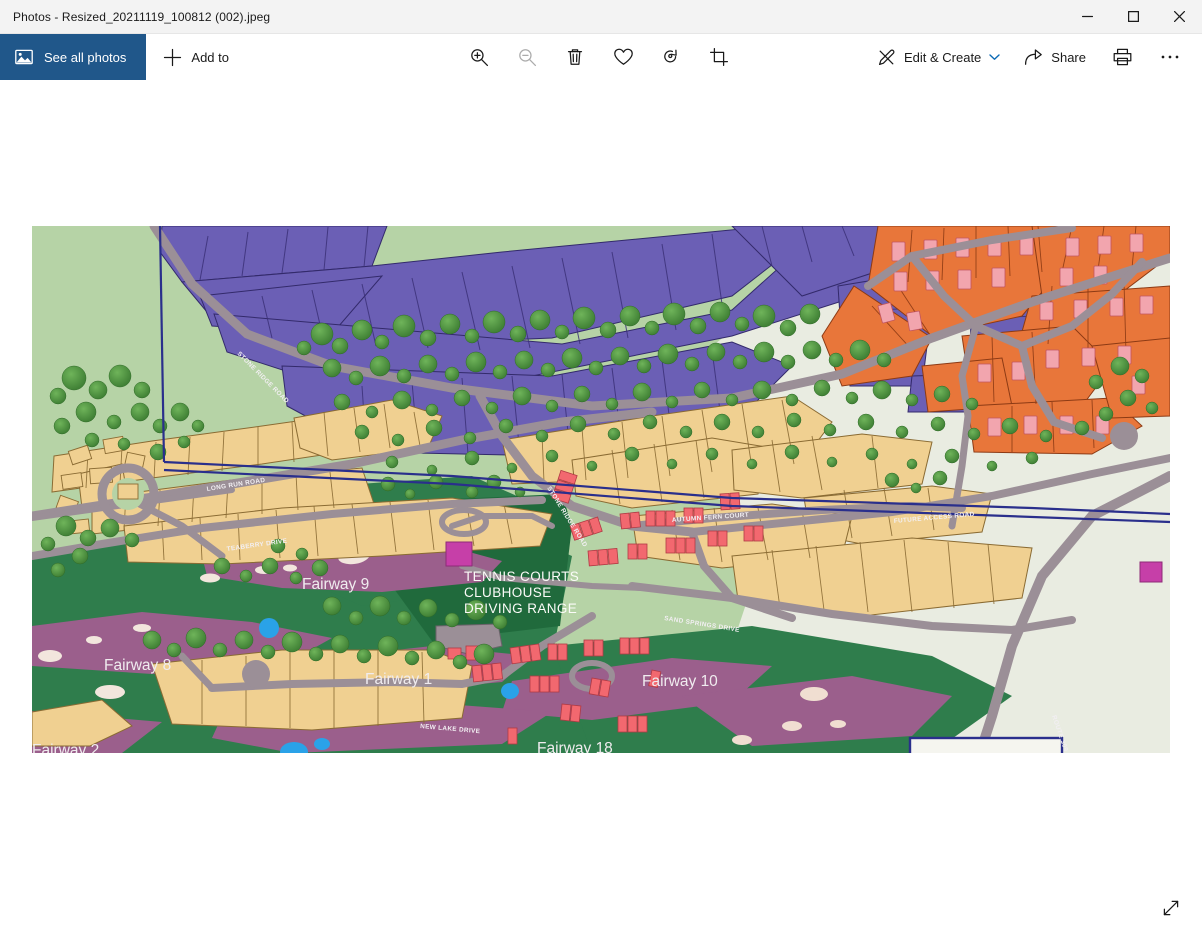  Describe the element at coordinates (398, 679) in the screenshot. I see `fairway-label: Fairway 1` at that location.